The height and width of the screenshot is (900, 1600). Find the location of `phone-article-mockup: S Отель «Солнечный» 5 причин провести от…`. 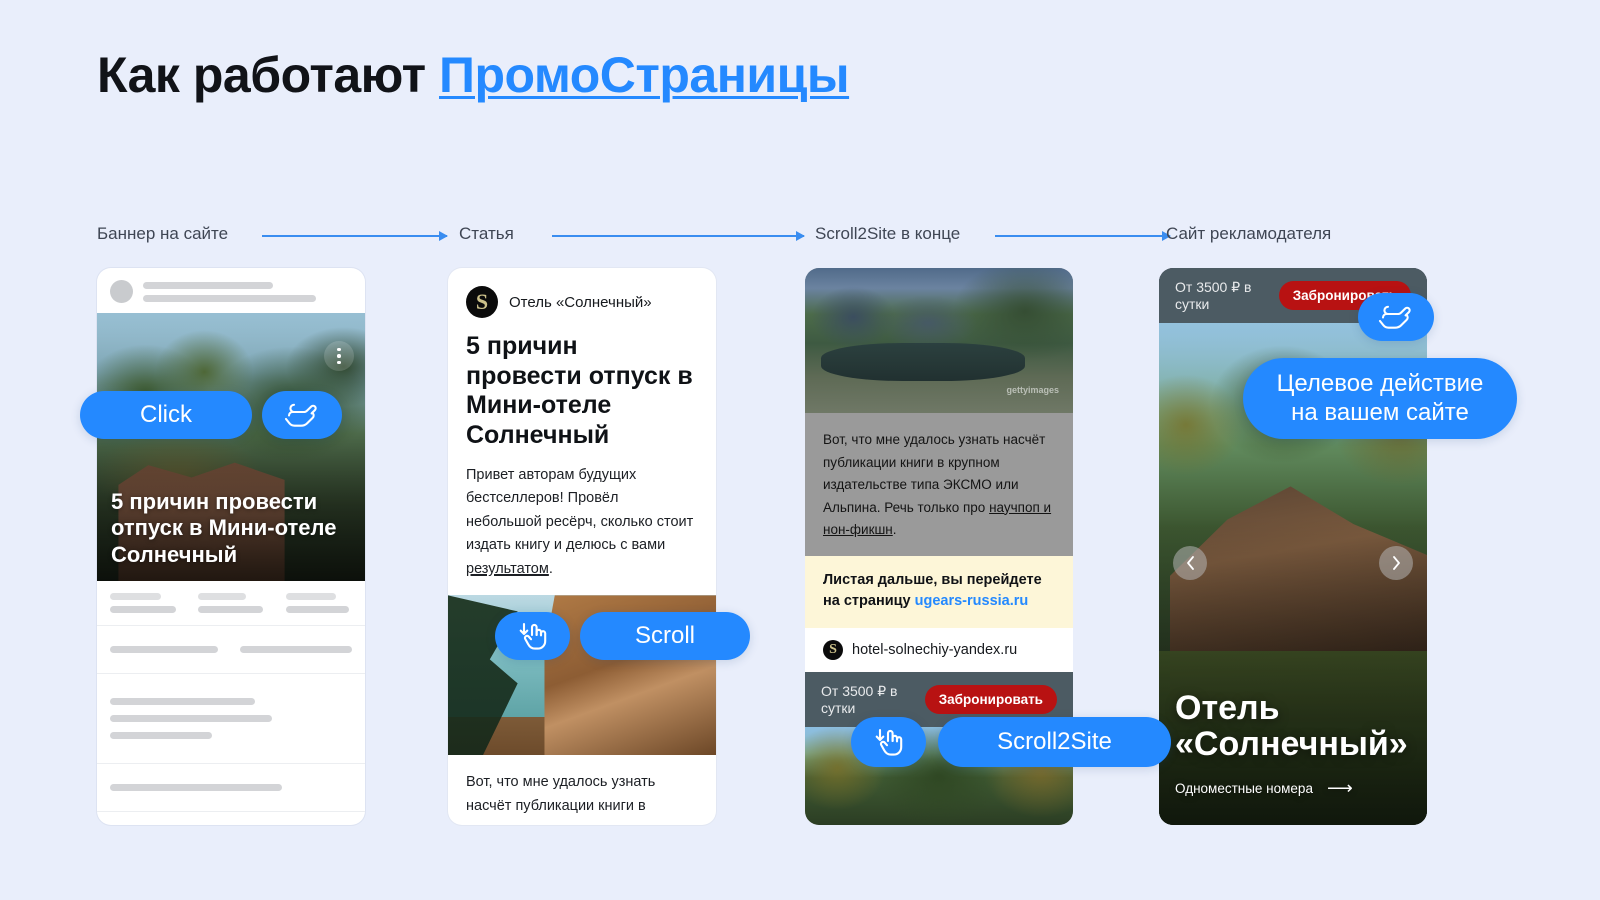

phone-article-mockup: S Отель «Солнечный» 5 причин провести от… is located at coordinates (582, 546).